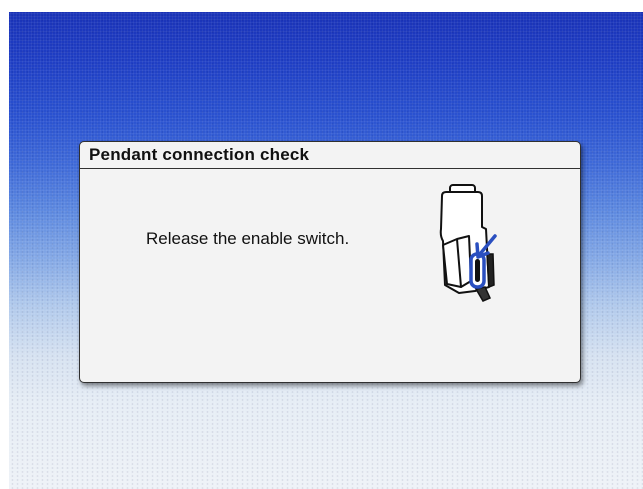 Image resolution: width=643 pixels, height=489 pixels. I want to click on dialog-titlebar: Pendant connection check, so click(330, 155).